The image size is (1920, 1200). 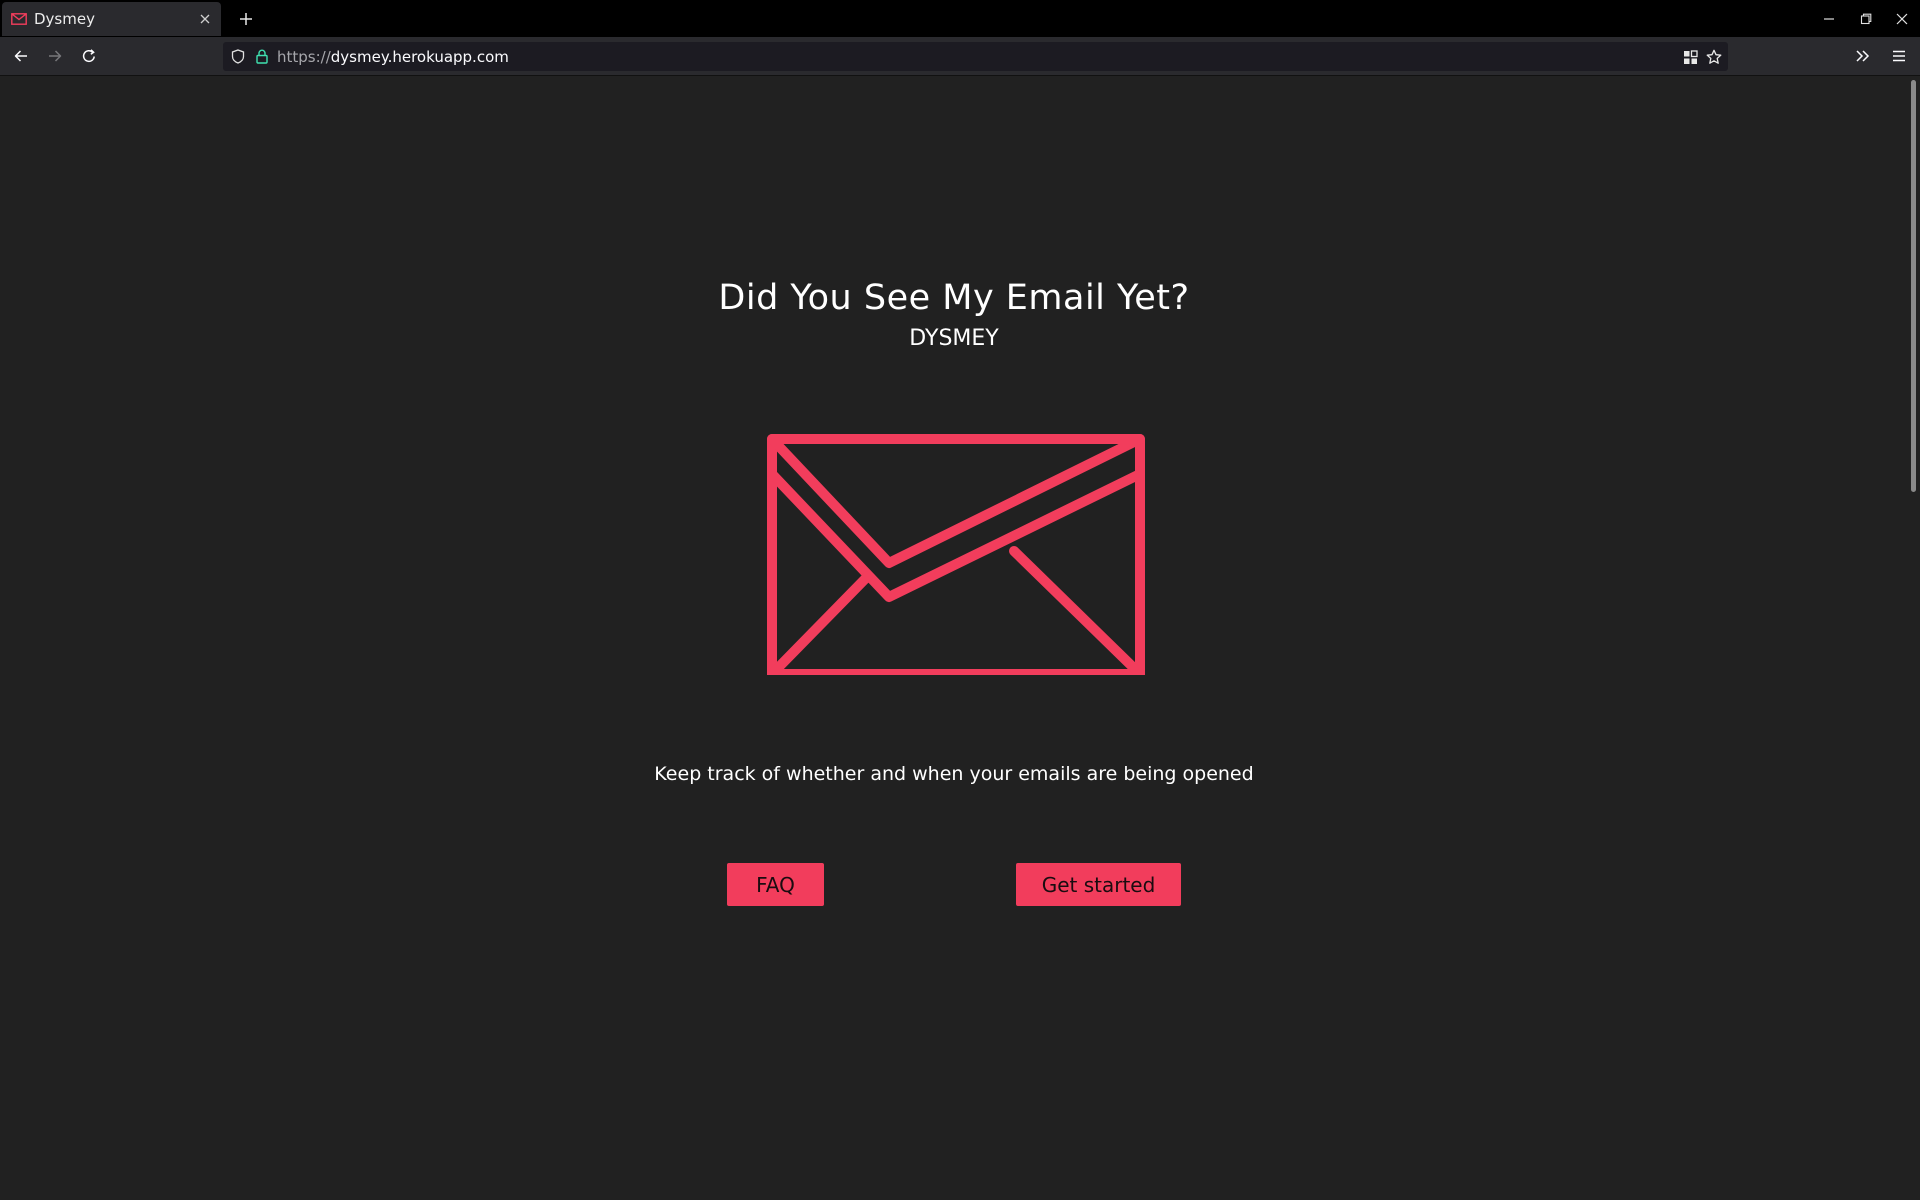 What do you see at coordinates (205, 19) in the screenshot?
I see `close-tab-icon` at bounding box center [205, 19].